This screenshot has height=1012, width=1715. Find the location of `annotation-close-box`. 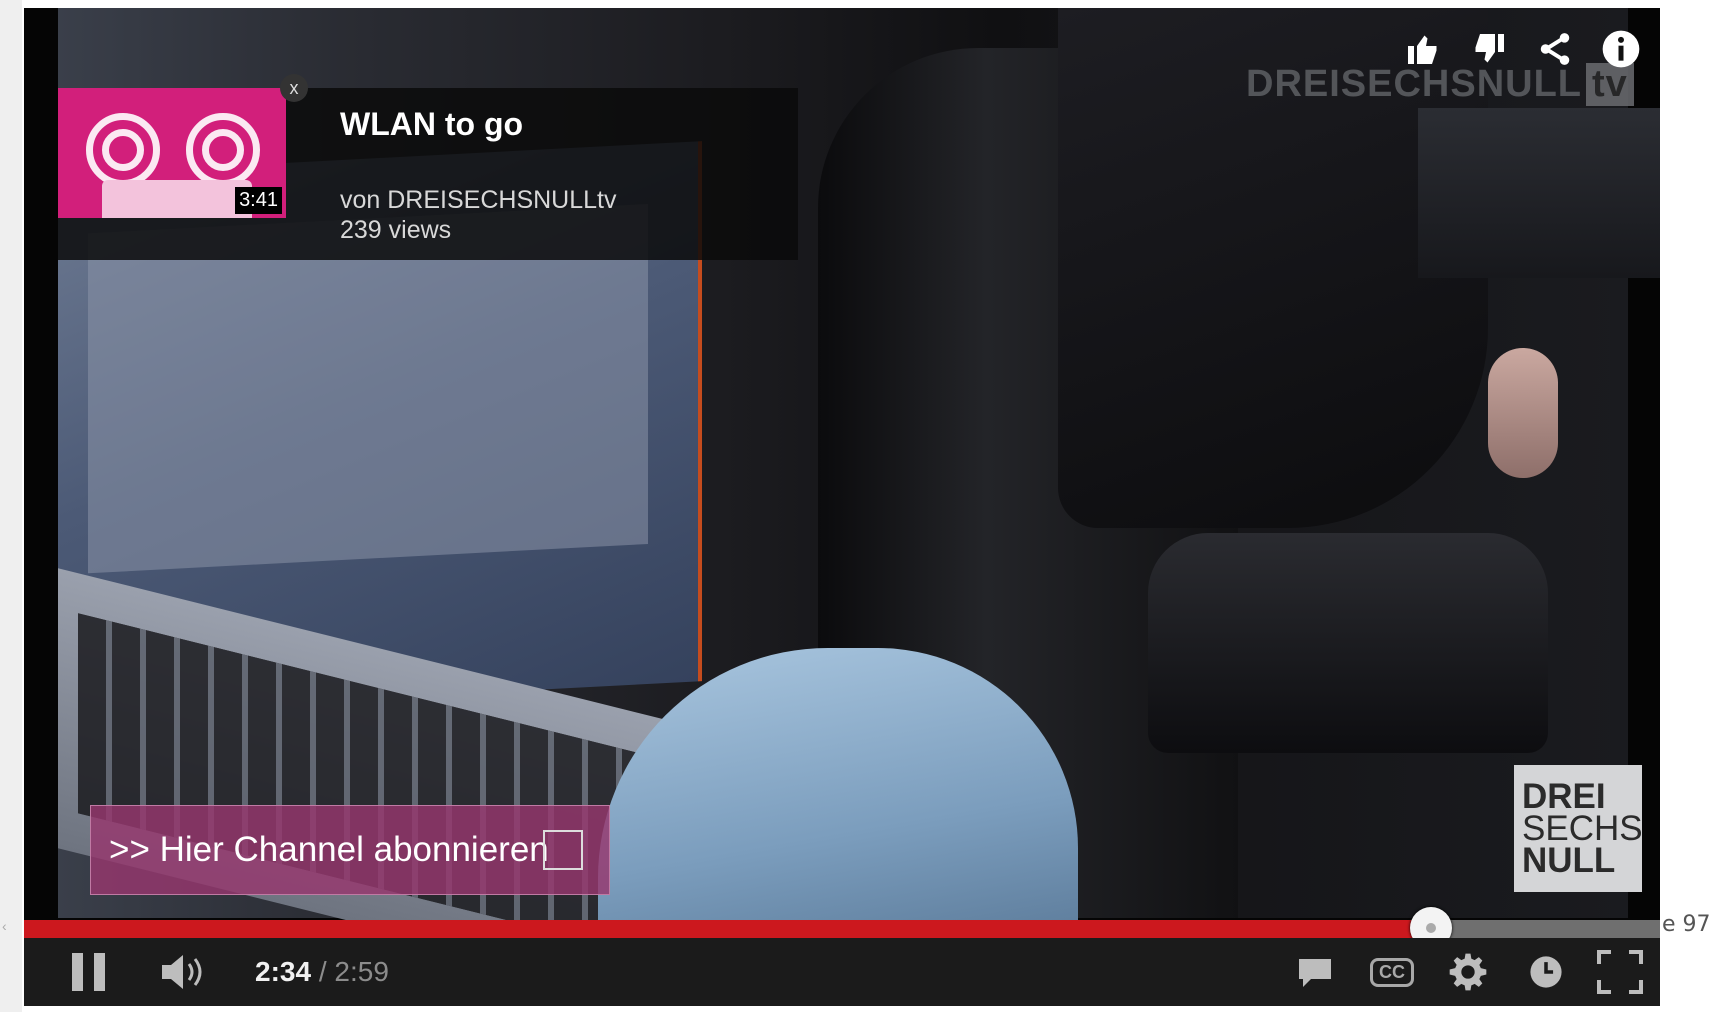

annotation-close-box is located at coordinates (563, 850).